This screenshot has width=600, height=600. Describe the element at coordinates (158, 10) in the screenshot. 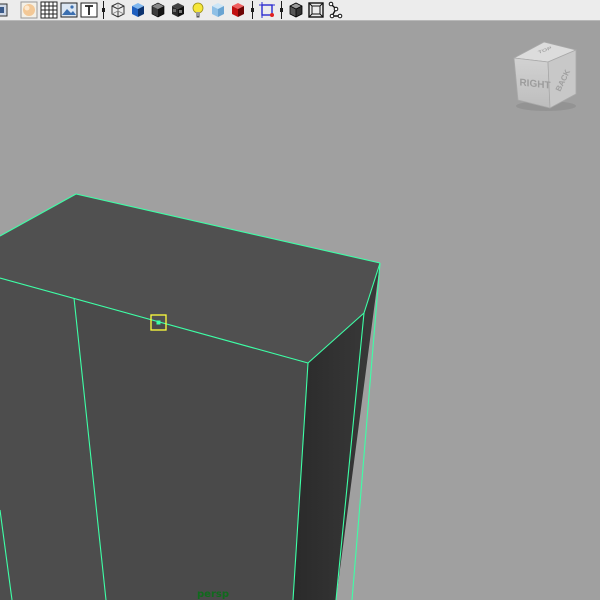

I see `dark-cube-icon` at that location.